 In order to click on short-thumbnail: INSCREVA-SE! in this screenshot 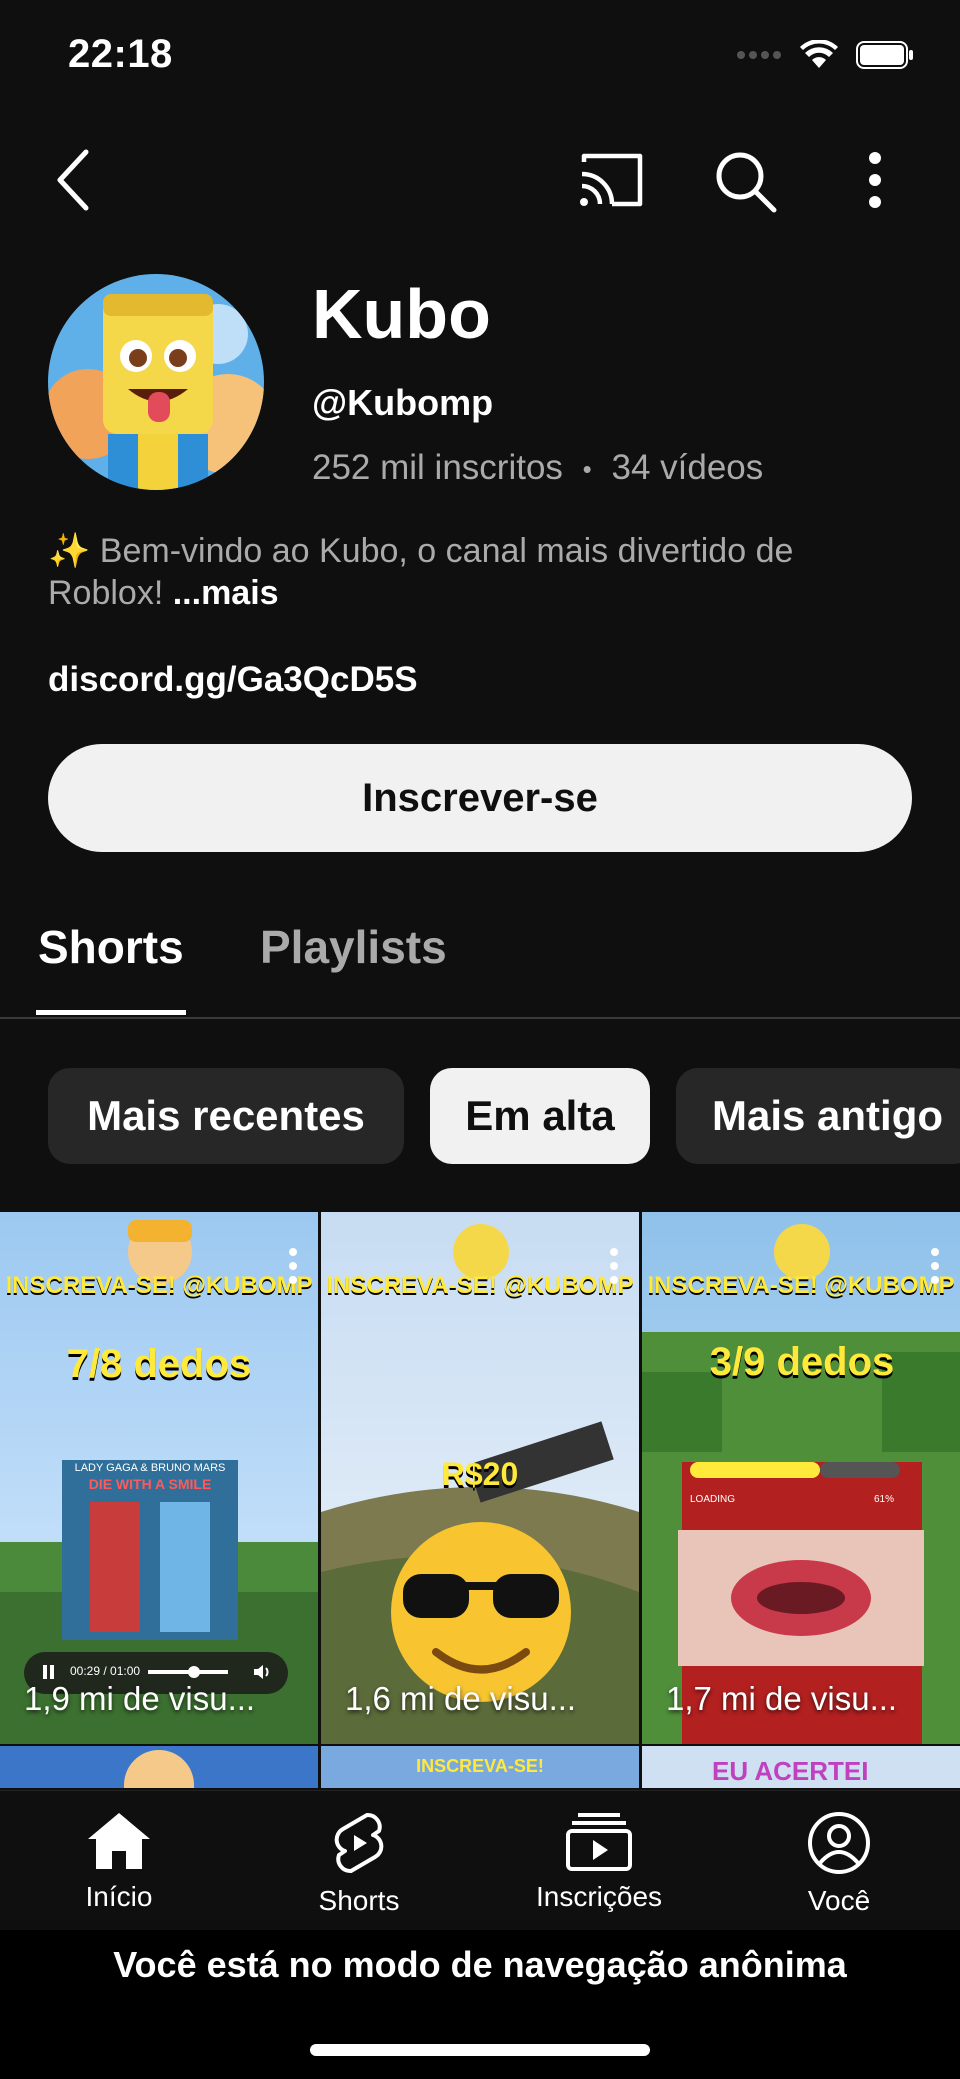, I will do `click(480, 1767)`.